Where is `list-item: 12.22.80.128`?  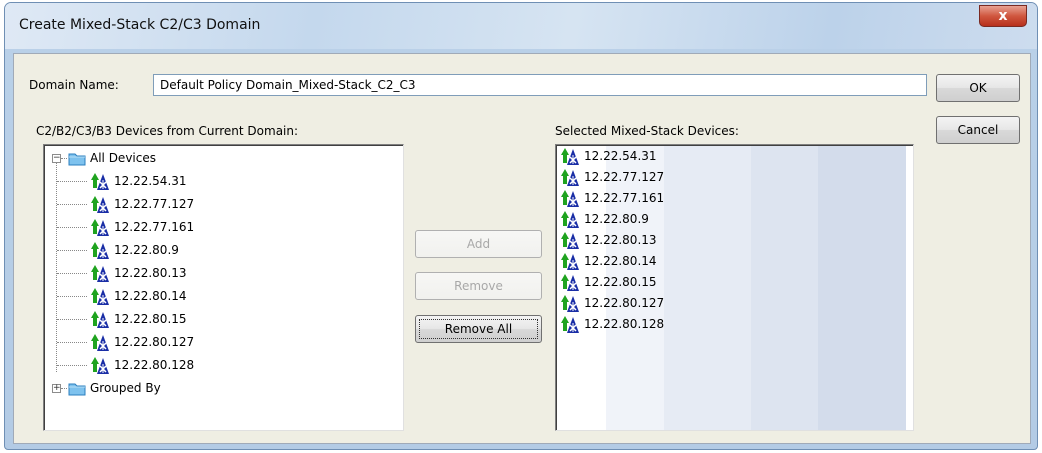
list-item: 12.22.80.128 is located at coordinates (726, 324).